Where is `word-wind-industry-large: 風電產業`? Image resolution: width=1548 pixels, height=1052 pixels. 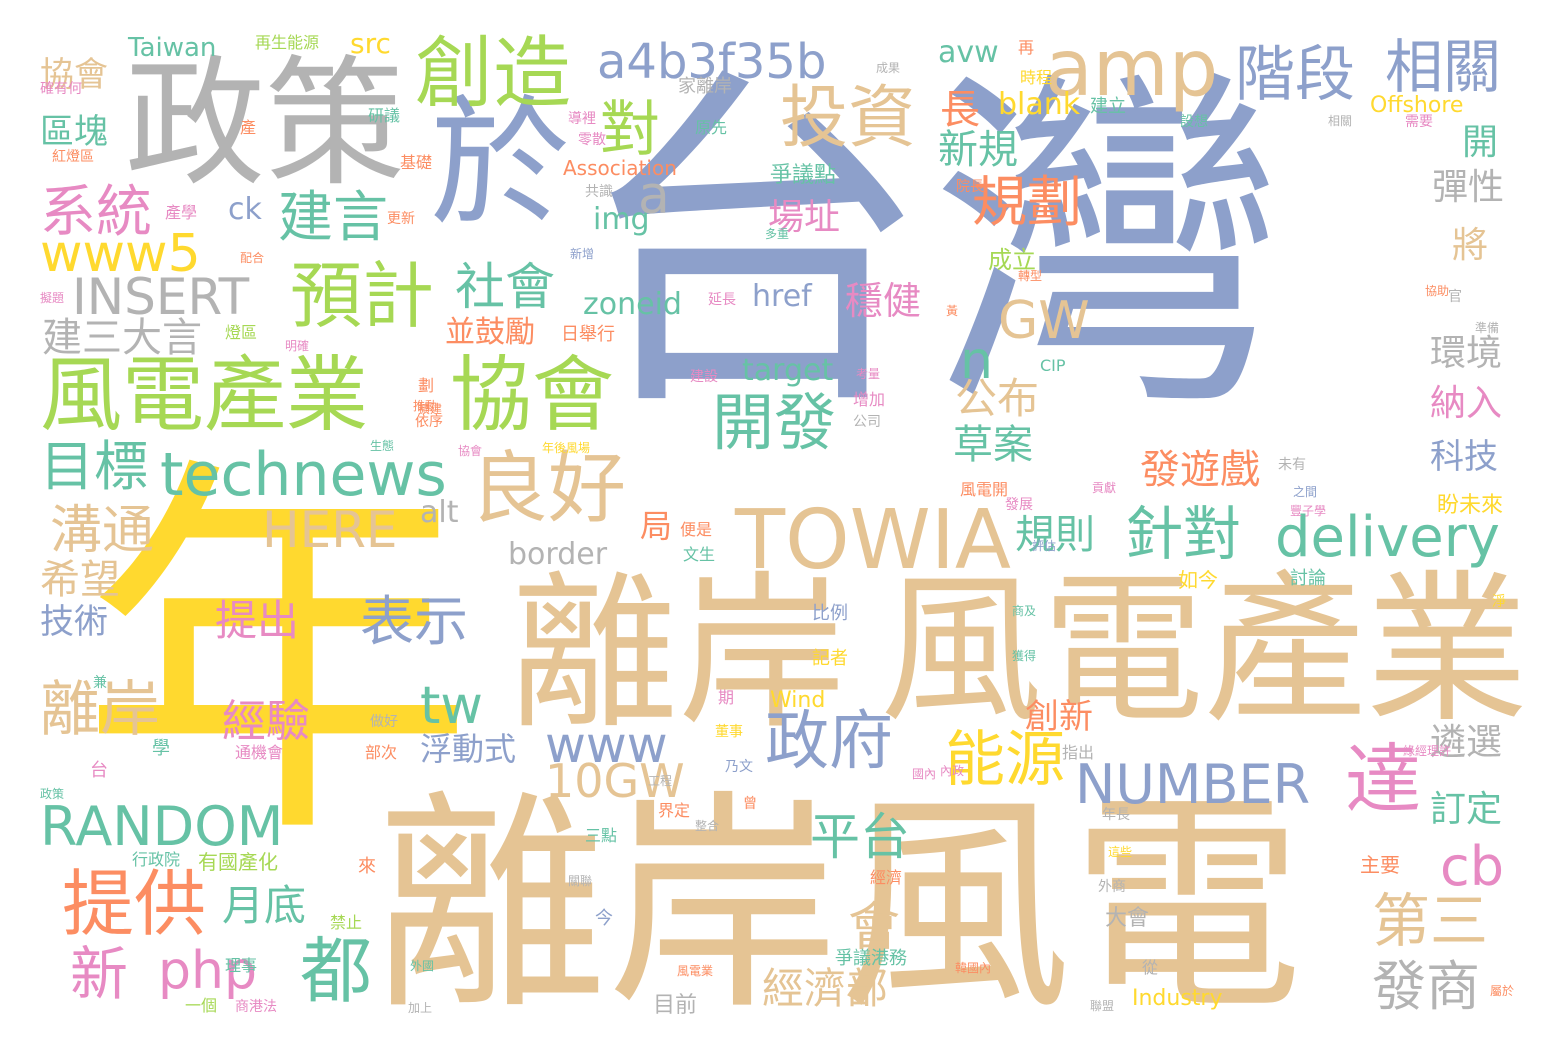 word-wind-industry-large: 風電產業 is located at coordinates (1204, 651).